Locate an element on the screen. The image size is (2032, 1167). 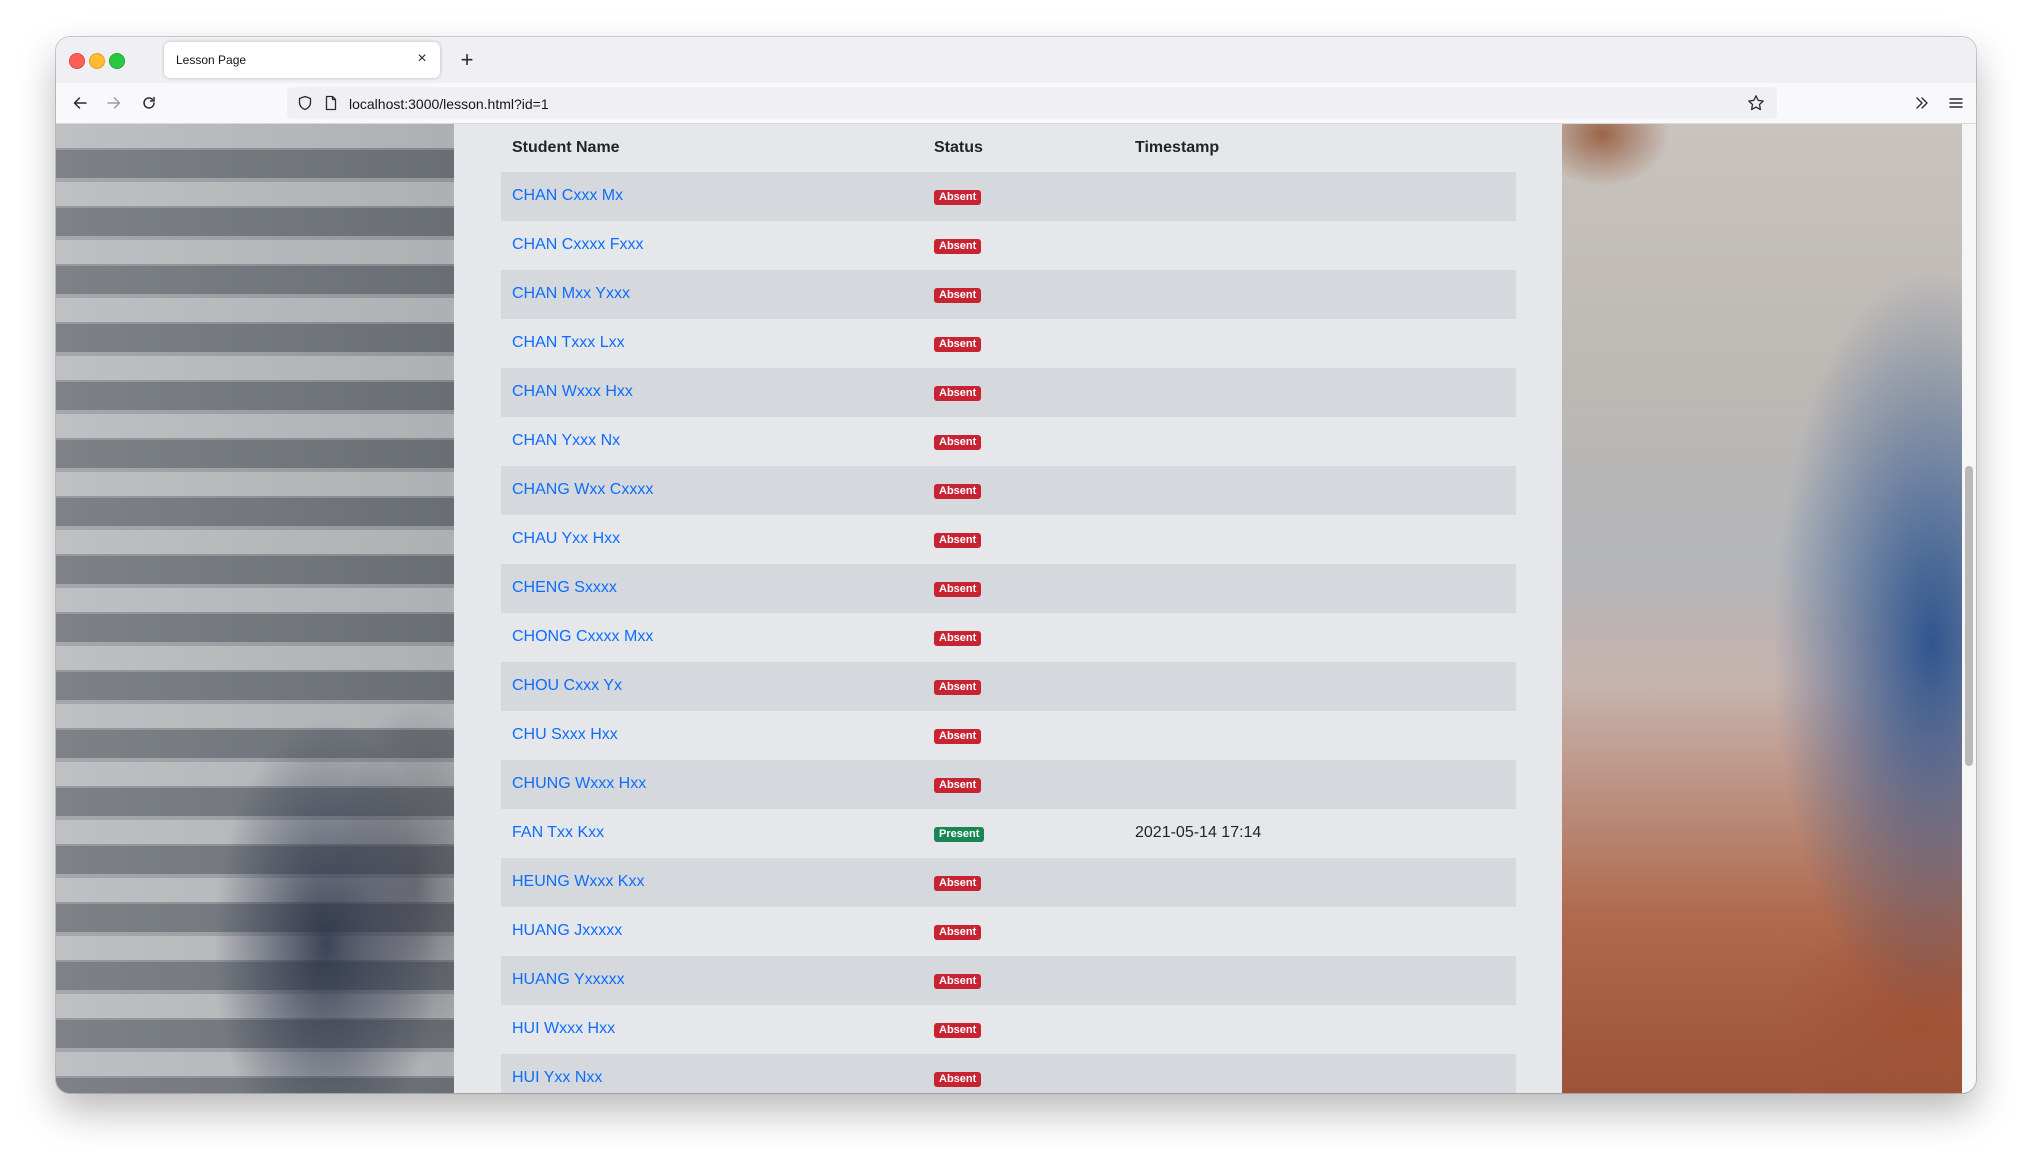
app-menu-button is located at coordinates (1956, 103).